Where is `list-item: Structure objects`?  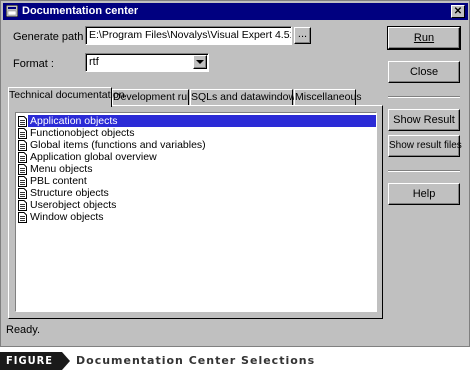 list-item: Structure objects is located at coordinates (196, 193).